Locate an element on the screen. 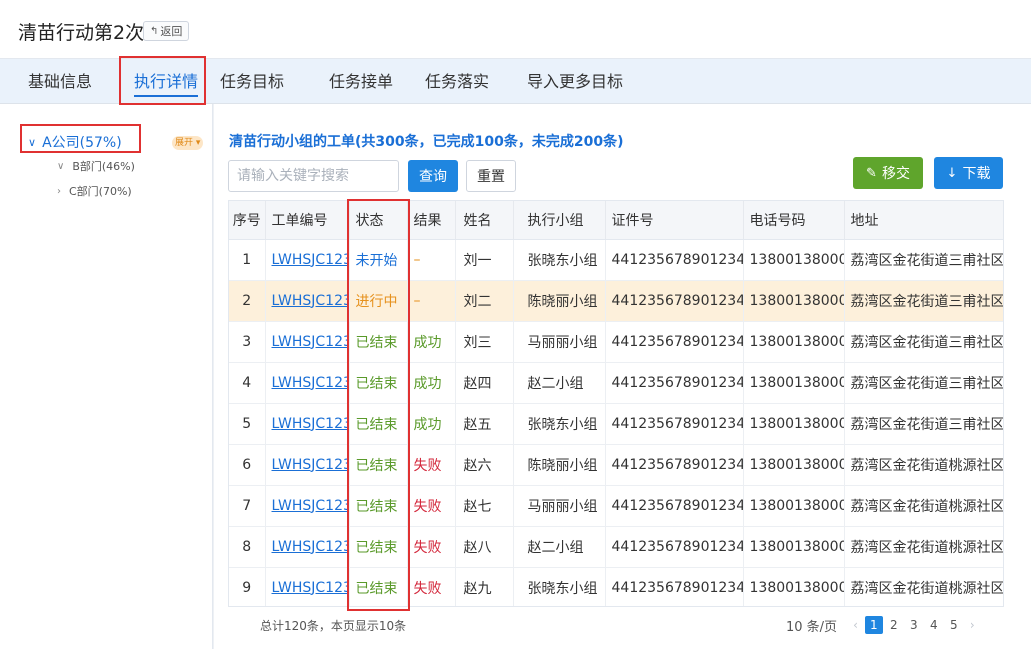 The image size is (1031, 649). transfer-button: ✎ 移交 is located at coordinates (888, 173).